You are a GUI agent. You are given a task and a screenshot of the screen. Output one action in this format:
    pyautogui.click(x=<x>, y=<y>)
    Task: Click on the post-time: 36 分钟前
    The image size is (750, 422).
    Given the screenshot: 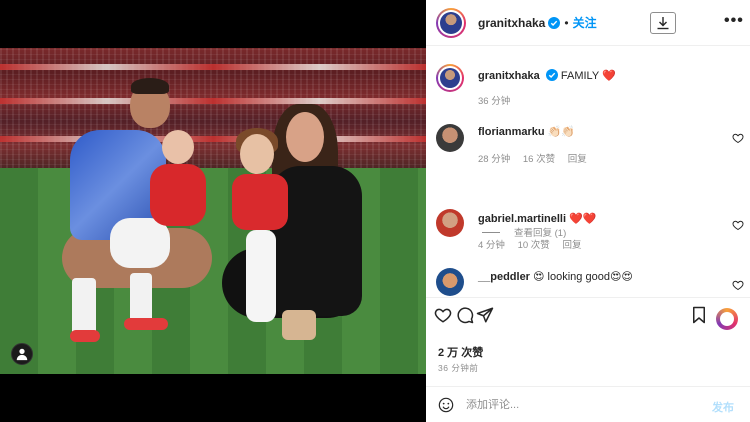 What is the action you would take?
    pyautogui.click(x=458, y=368)
    